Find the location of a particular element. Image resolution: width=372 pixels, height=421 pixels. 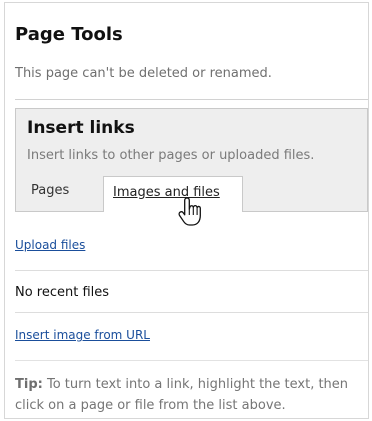

tab-images-and-files: Images and files is located at coordinates (173, 194).